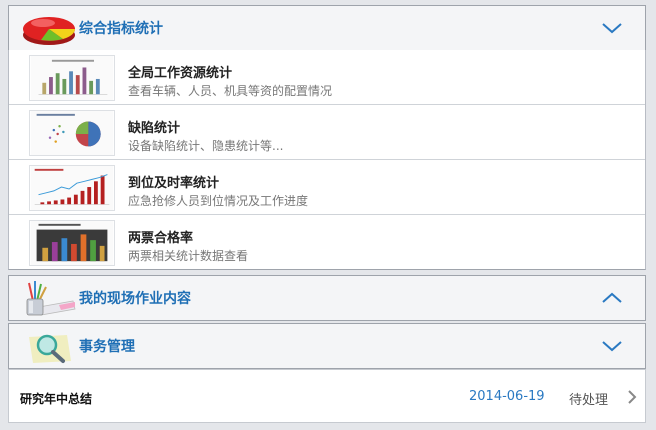  What do you see at coordinates (107, 347) in the screenshot?
I see `section-title: 事务管理` at bounding box center [107, 347].